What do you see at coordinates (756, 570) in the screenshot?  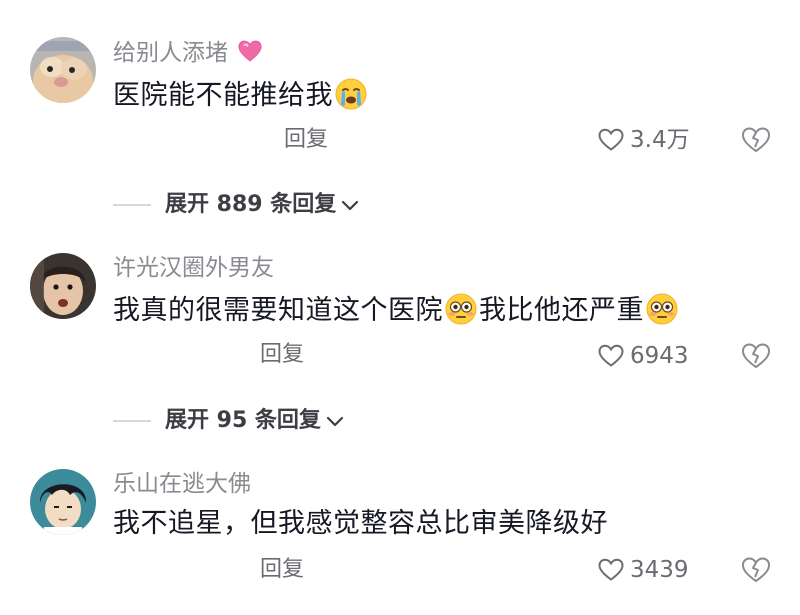 I see `broken-heart-icon` at bounding box center [756, 570].